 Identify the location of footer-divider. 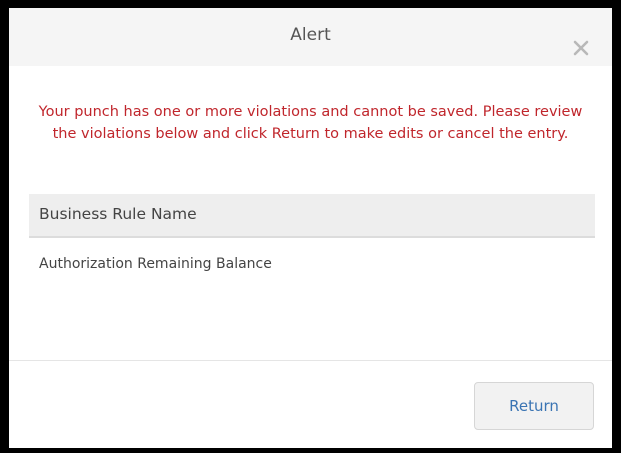
(310, 360).